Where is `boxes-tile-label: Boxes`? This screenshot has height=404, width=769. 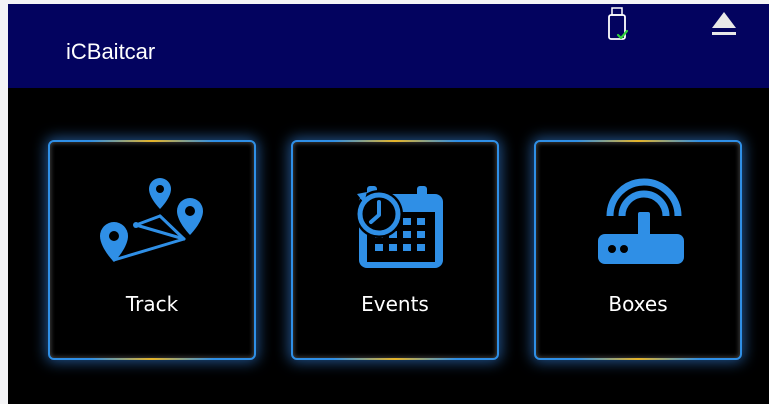
boxes-tile-label: Boxes is located at coordinates (638, 304).